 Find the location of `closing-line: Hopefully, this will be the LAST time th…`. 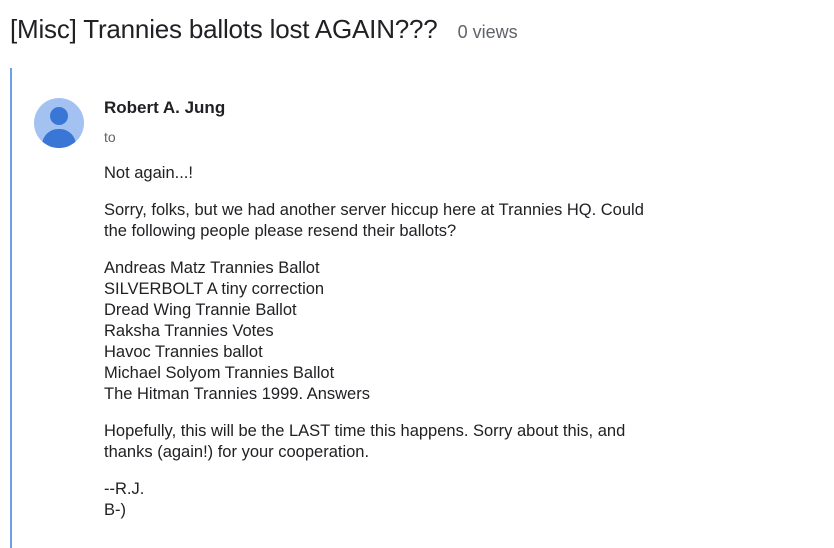

closing-line: Hopefully, this will be the LAST time th… is located at coordinates (365, 431).